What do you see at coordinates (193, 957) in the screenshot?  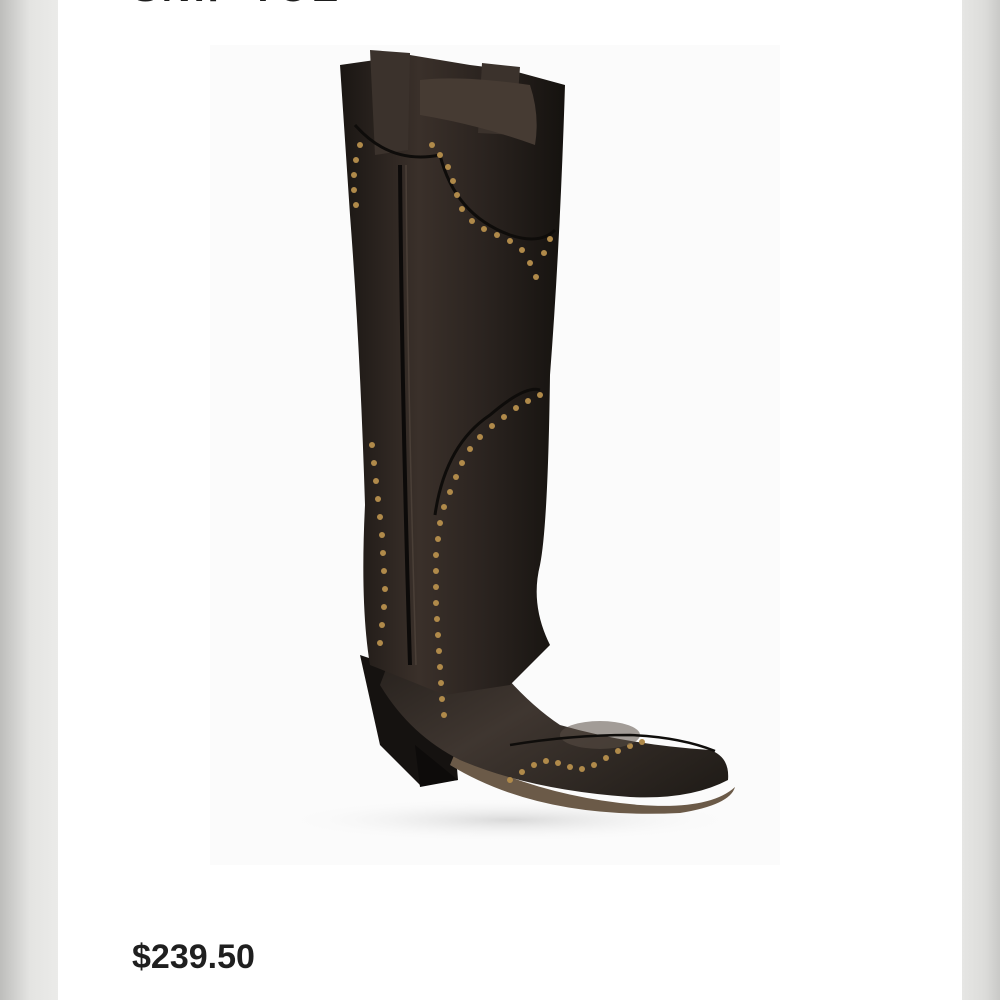 I see `product-price: $239.50` at bounding box center [193, 957].